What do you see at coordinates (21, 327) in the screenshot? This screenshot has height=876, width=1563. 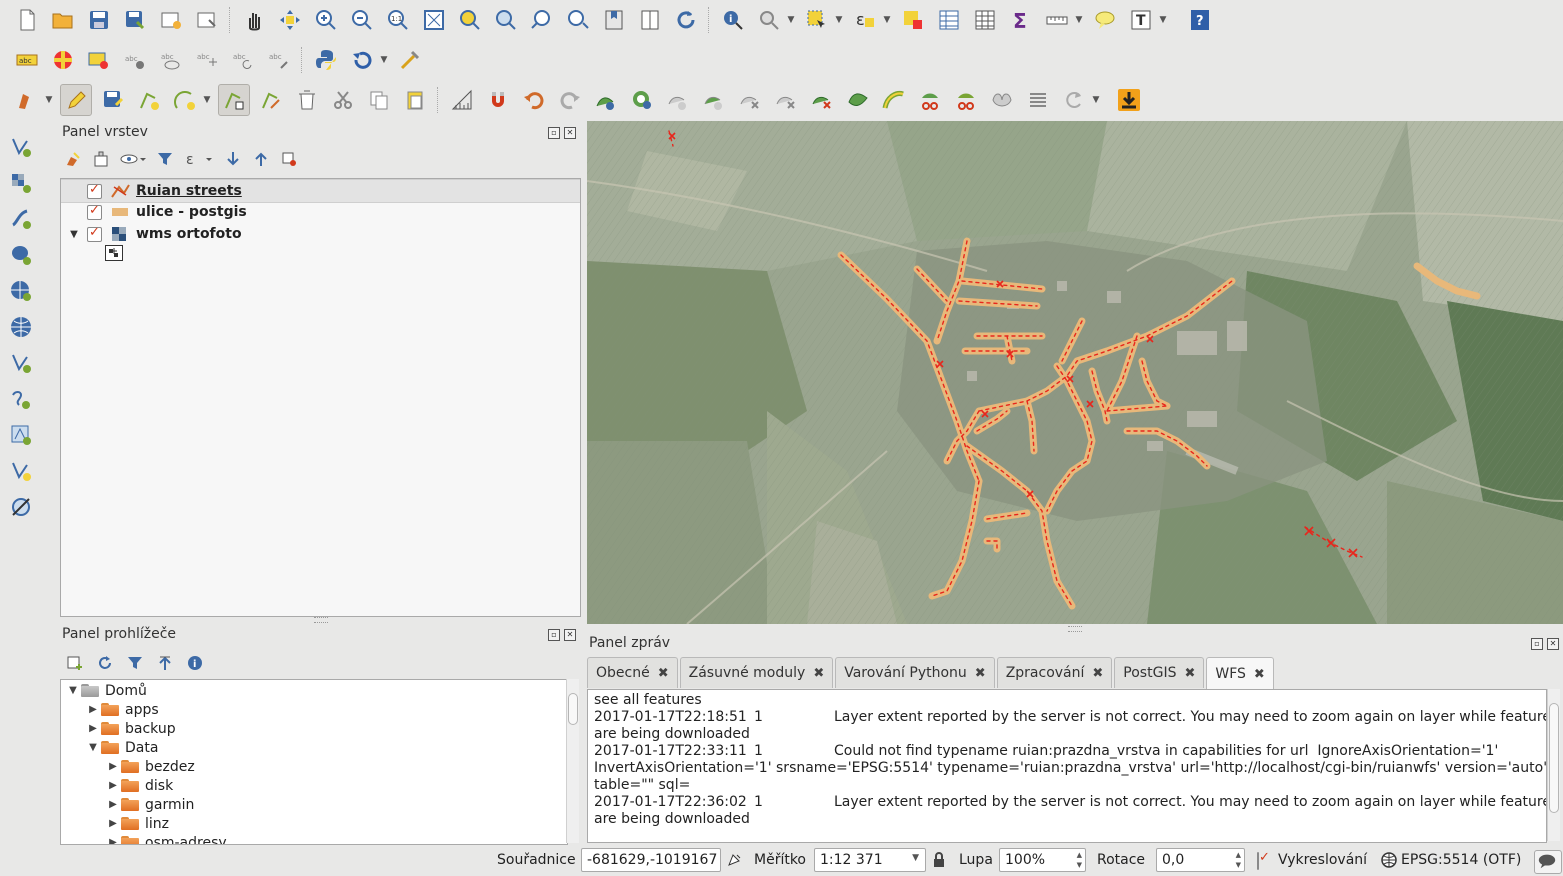 I see `add-wcs-layer-icon` at bounding box center [21, 327].